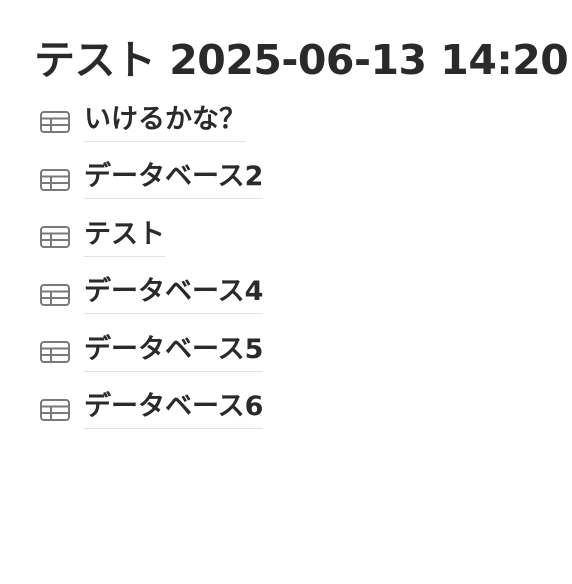  I want to click on database-link-label: データベース2, so click(174, 180).